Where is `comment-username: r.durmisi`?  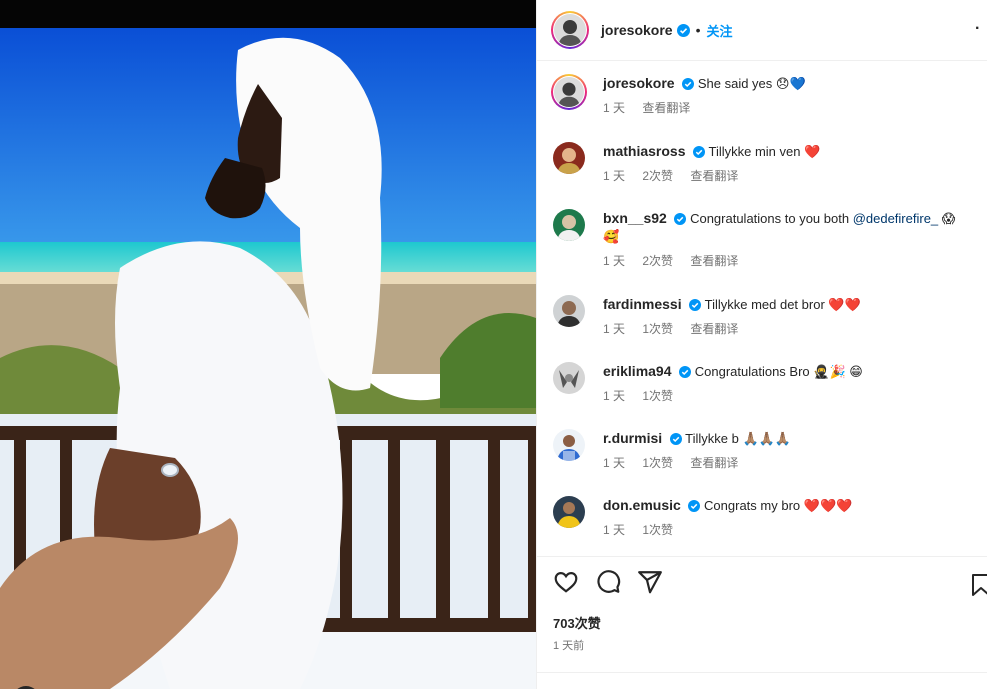 comment-username: r.durmisi is located at coordinates (632, 438).